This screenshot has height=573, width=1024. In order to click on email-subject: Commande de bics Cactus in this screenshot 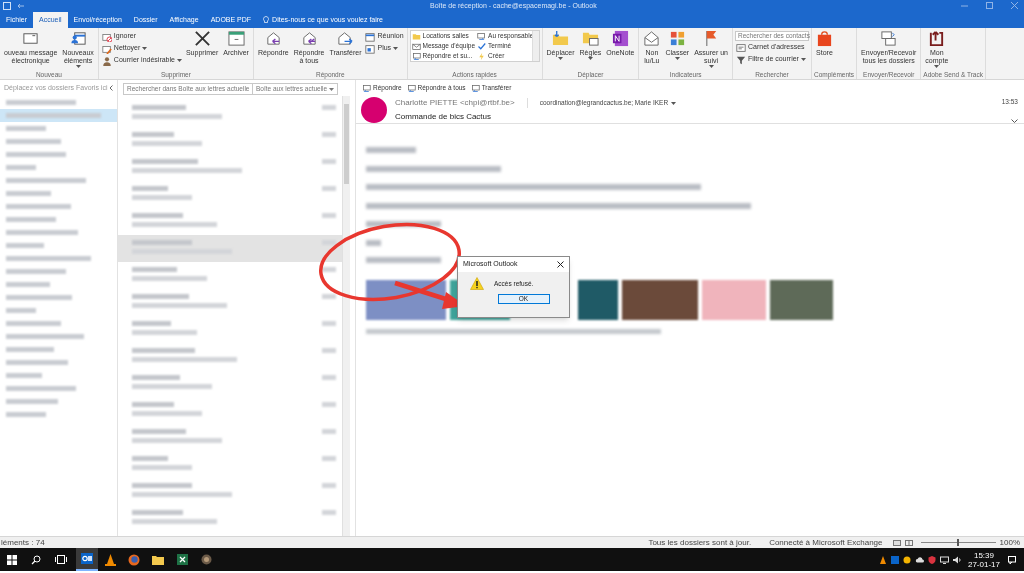, I will do `click(444, 117)`.